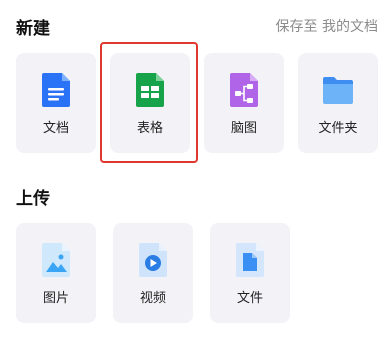  I want to click on new-spreadsheet-button: 表格, so click(150, 103).